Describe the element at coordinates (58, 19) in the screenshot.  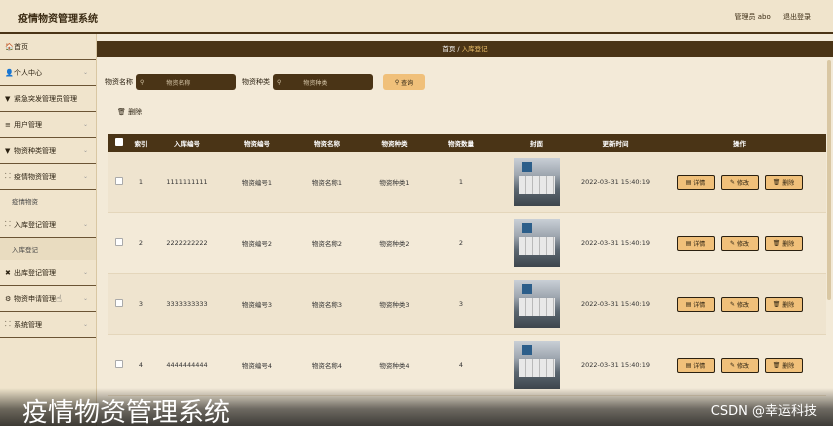
I see `app-title: 疫情物资管理系统` at that location.